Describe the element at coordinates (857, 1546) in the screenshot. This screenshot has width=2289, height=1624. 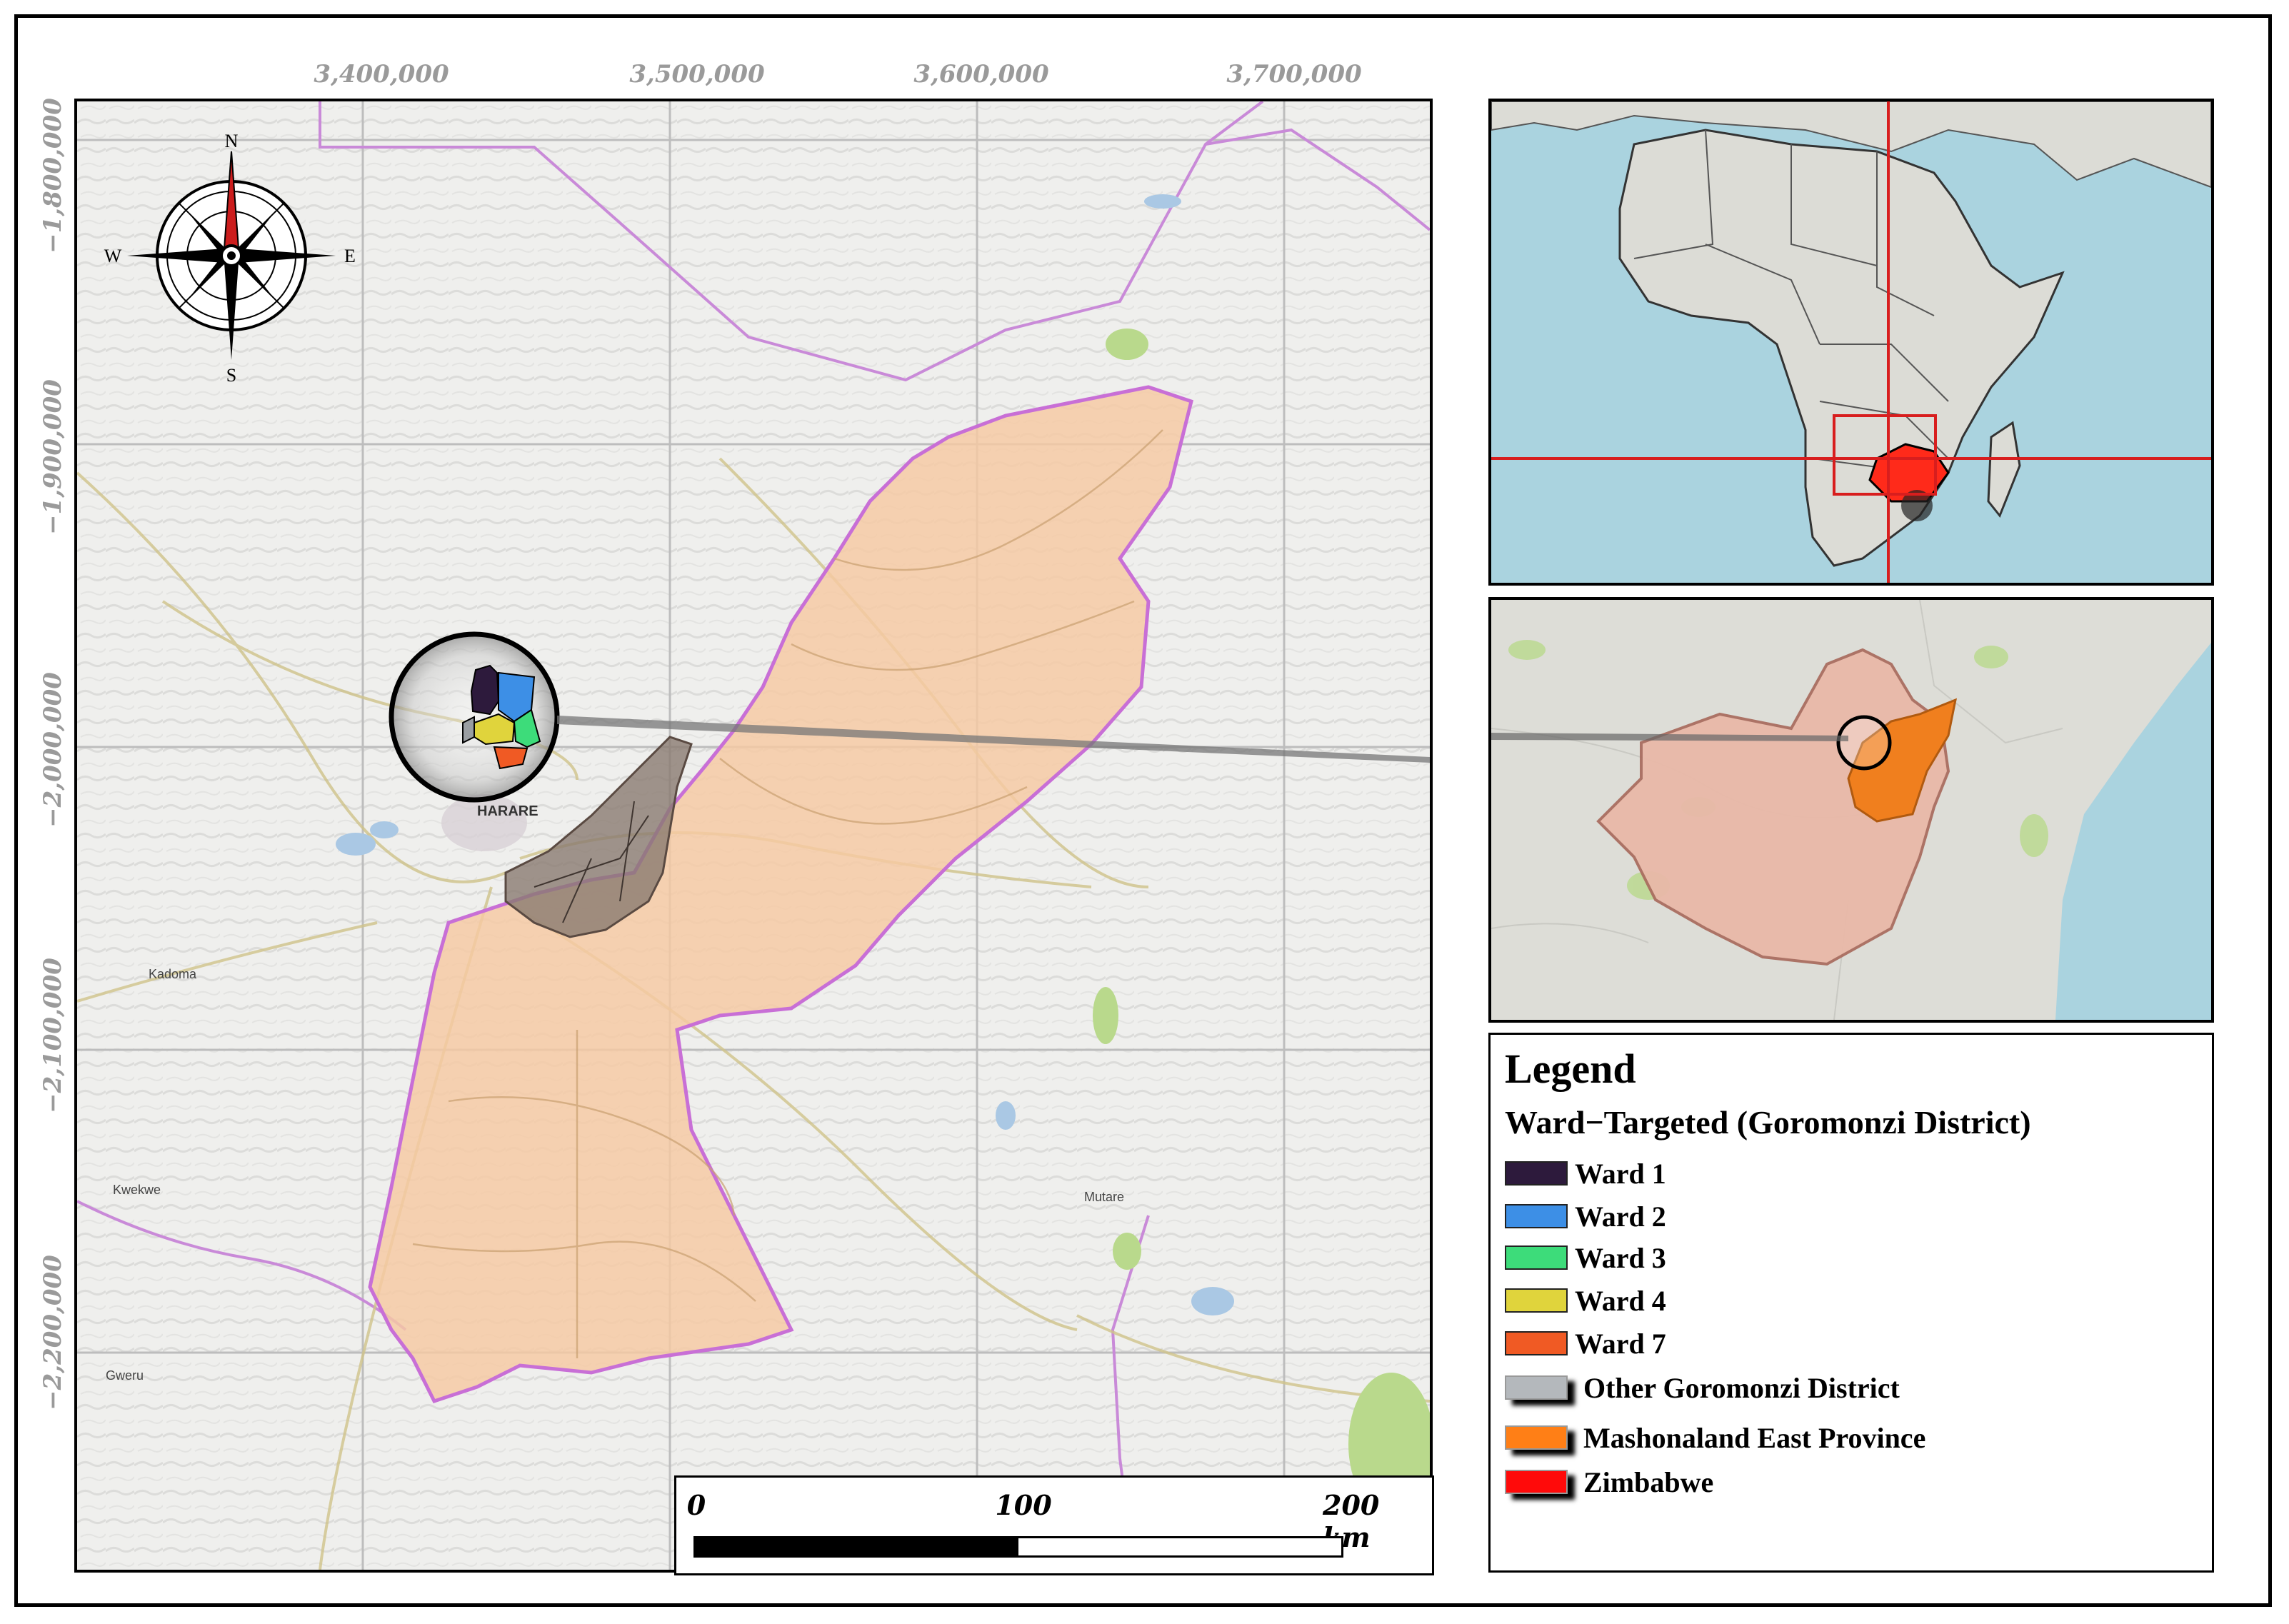
I see `scale-bar-filled-segment` at that location.